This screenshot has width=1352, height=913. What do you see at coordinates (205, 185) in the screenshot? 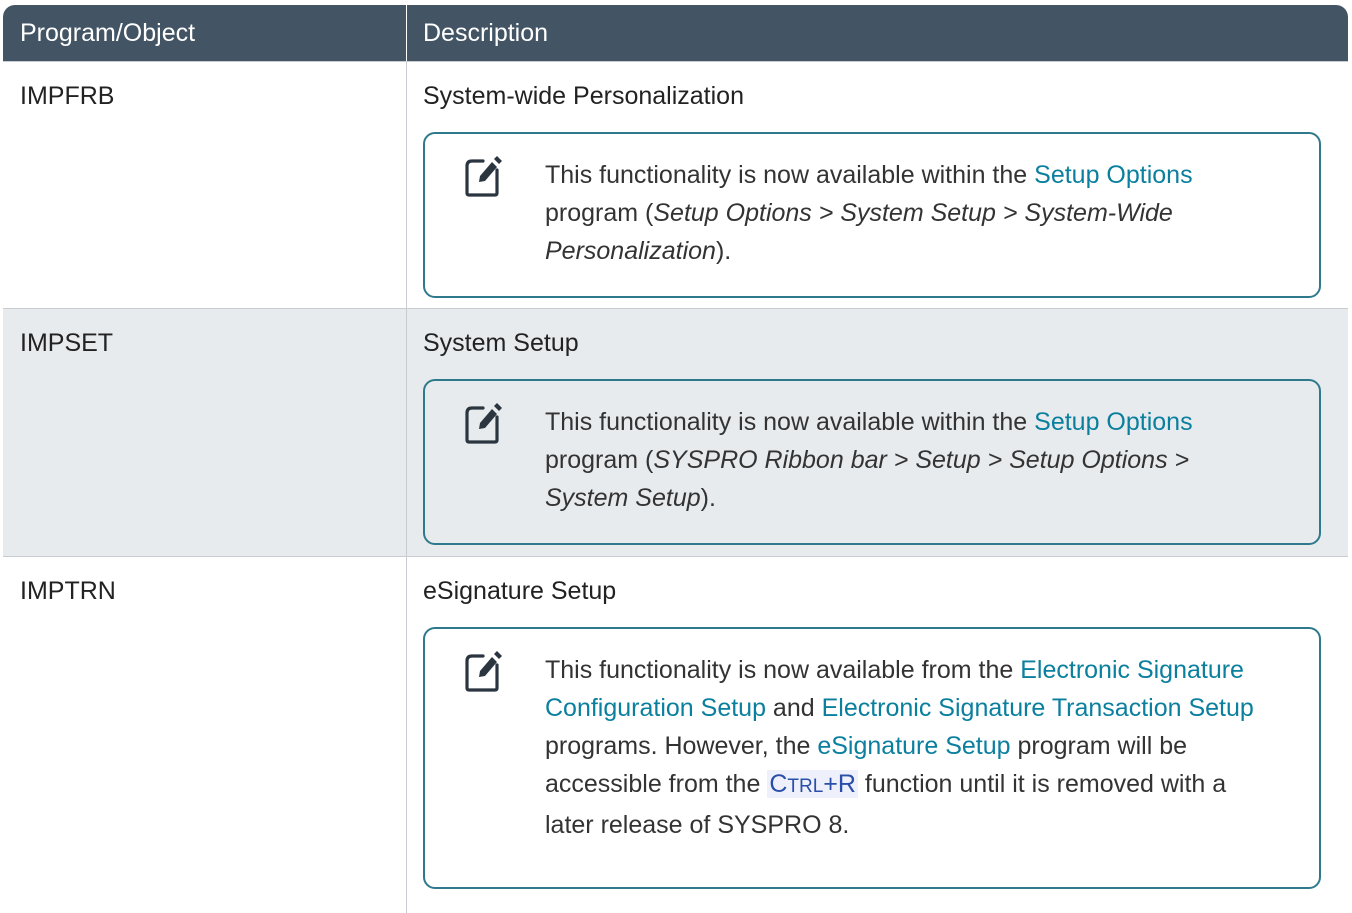
I see `program-cell: IMPFRB` at bounding box center [205, 185].